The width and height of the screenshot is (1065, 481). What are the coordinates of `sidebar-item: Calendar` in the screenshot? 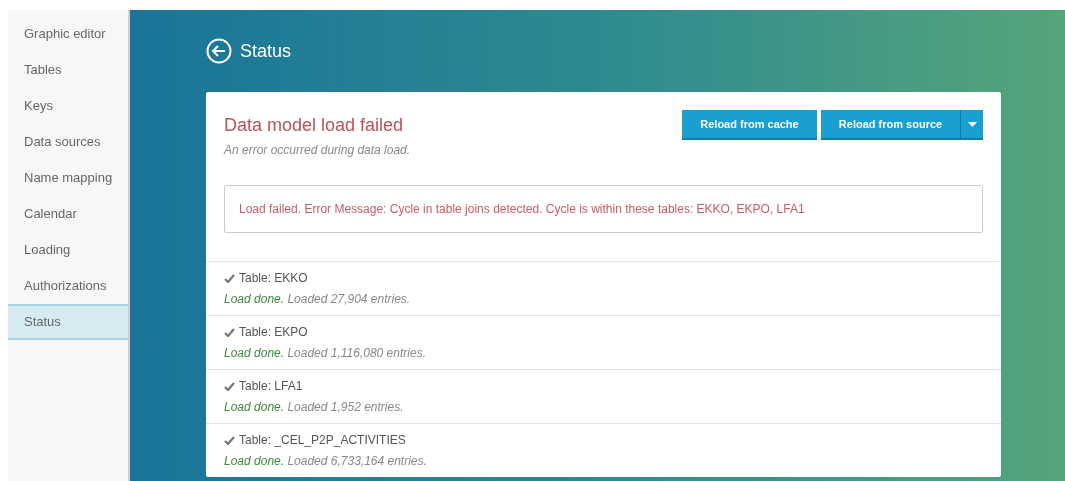 It's located at (68, 214).